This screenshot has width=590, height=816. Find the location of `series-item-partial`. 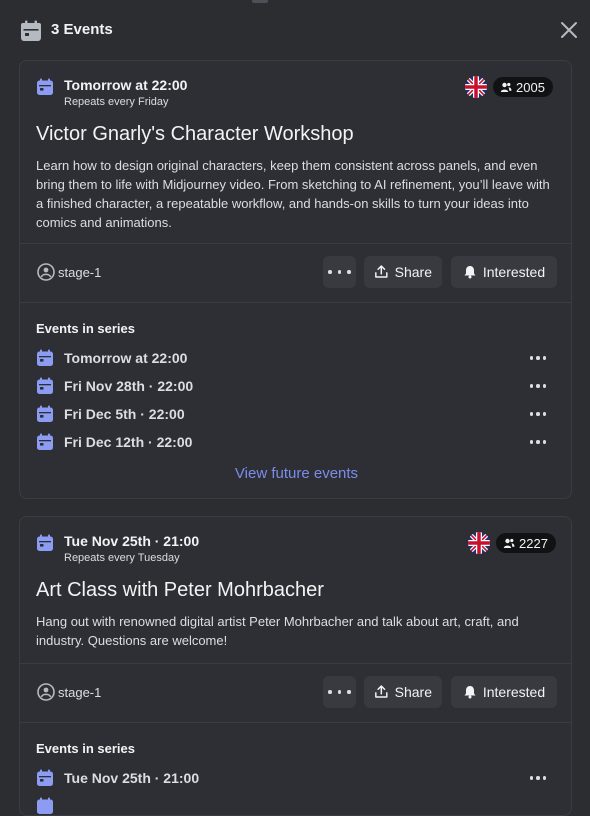

series-item-partial is located at coordinates (296, 805).